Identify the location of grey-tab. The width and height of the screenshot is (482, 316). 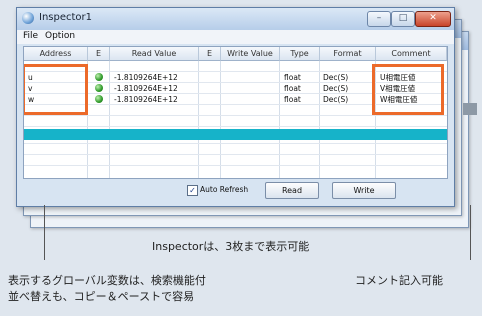
(470, 109).